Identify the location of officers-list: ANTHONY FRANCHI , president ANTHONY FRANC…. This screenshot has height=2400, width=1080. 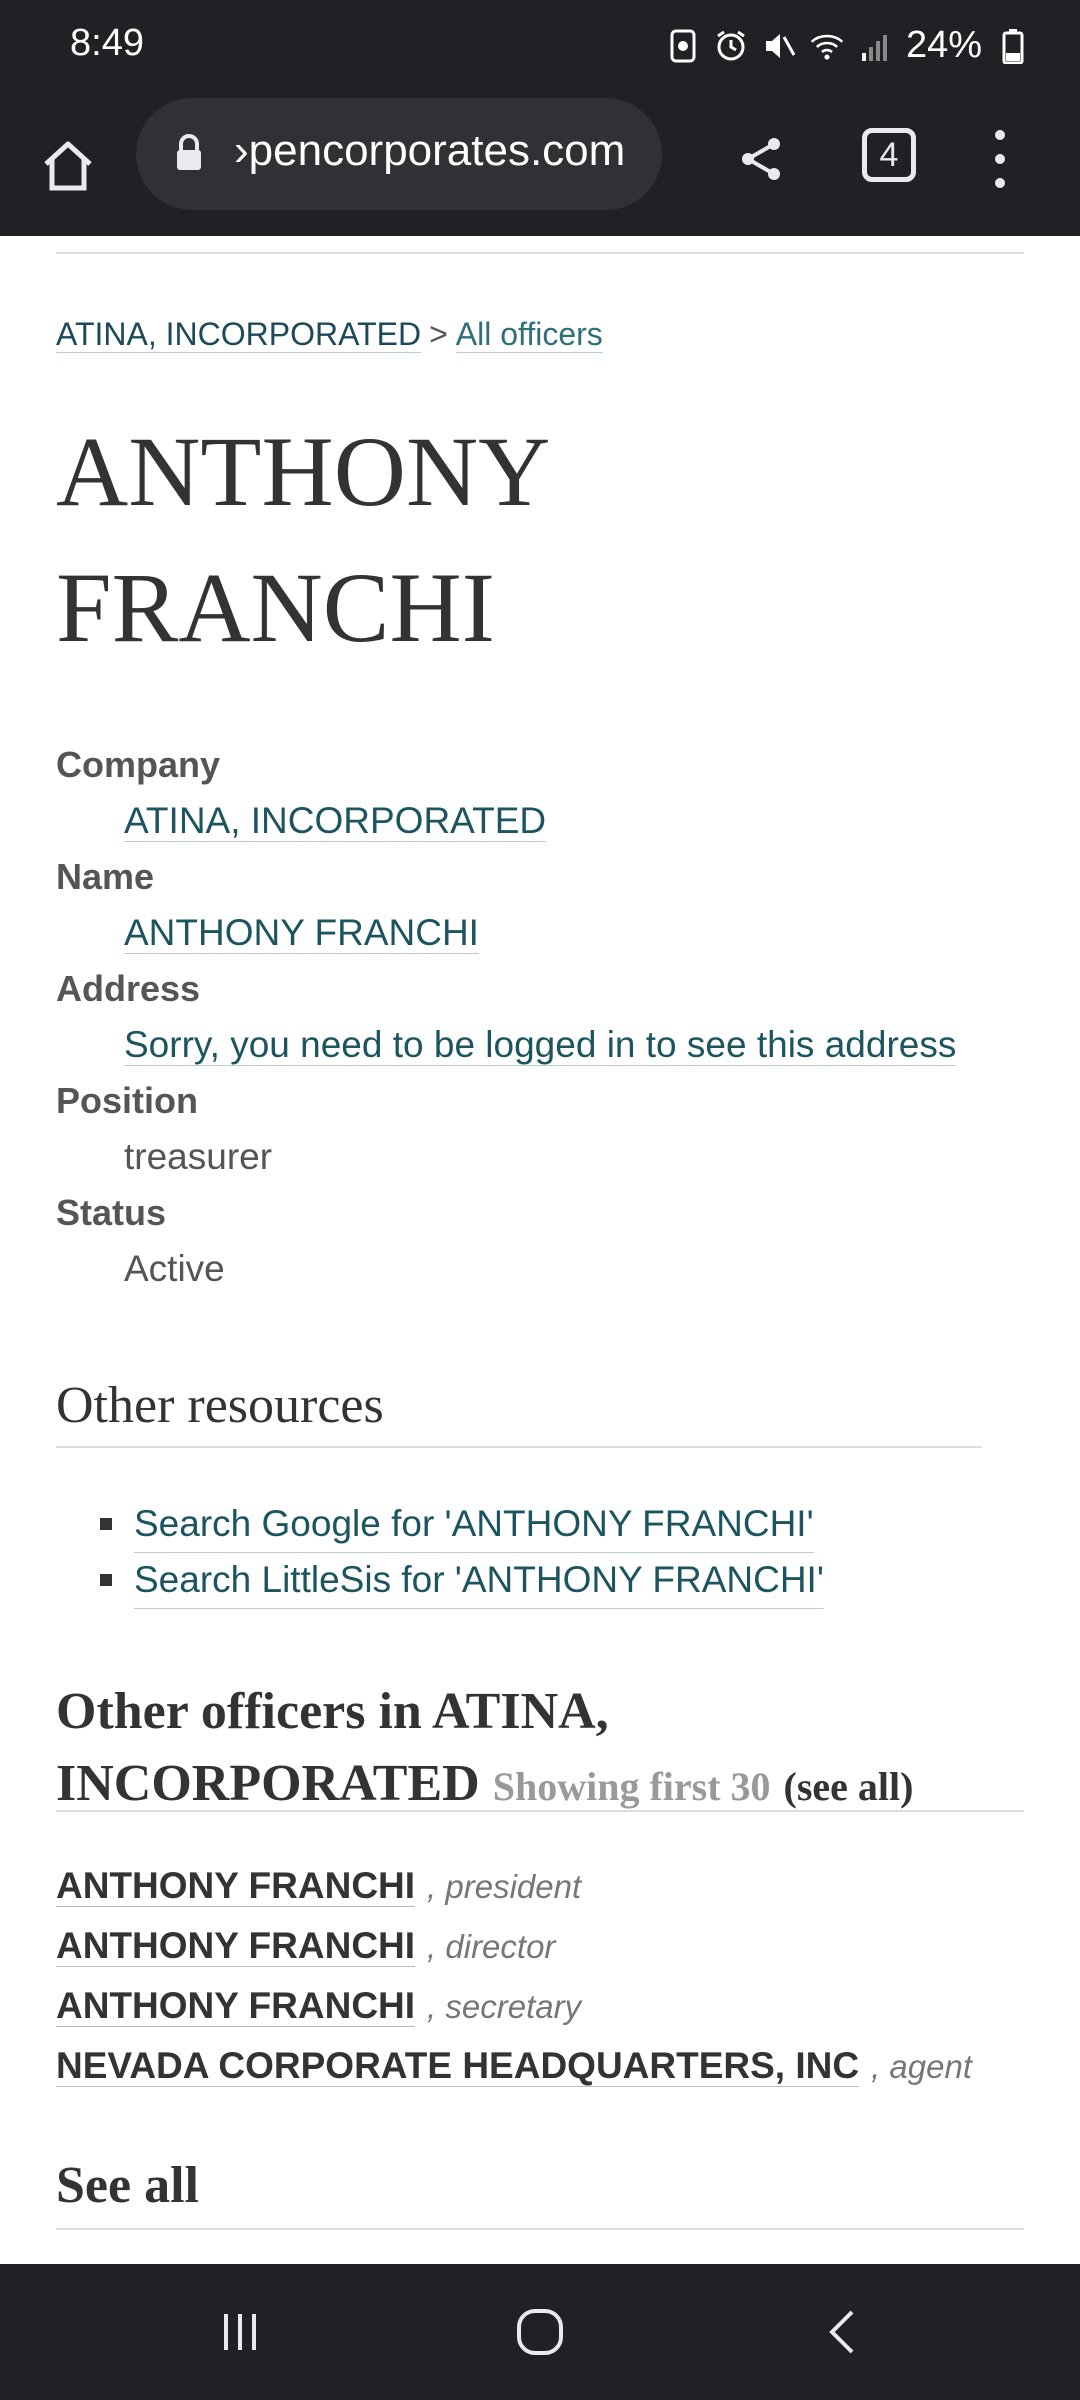
(556, 1976).